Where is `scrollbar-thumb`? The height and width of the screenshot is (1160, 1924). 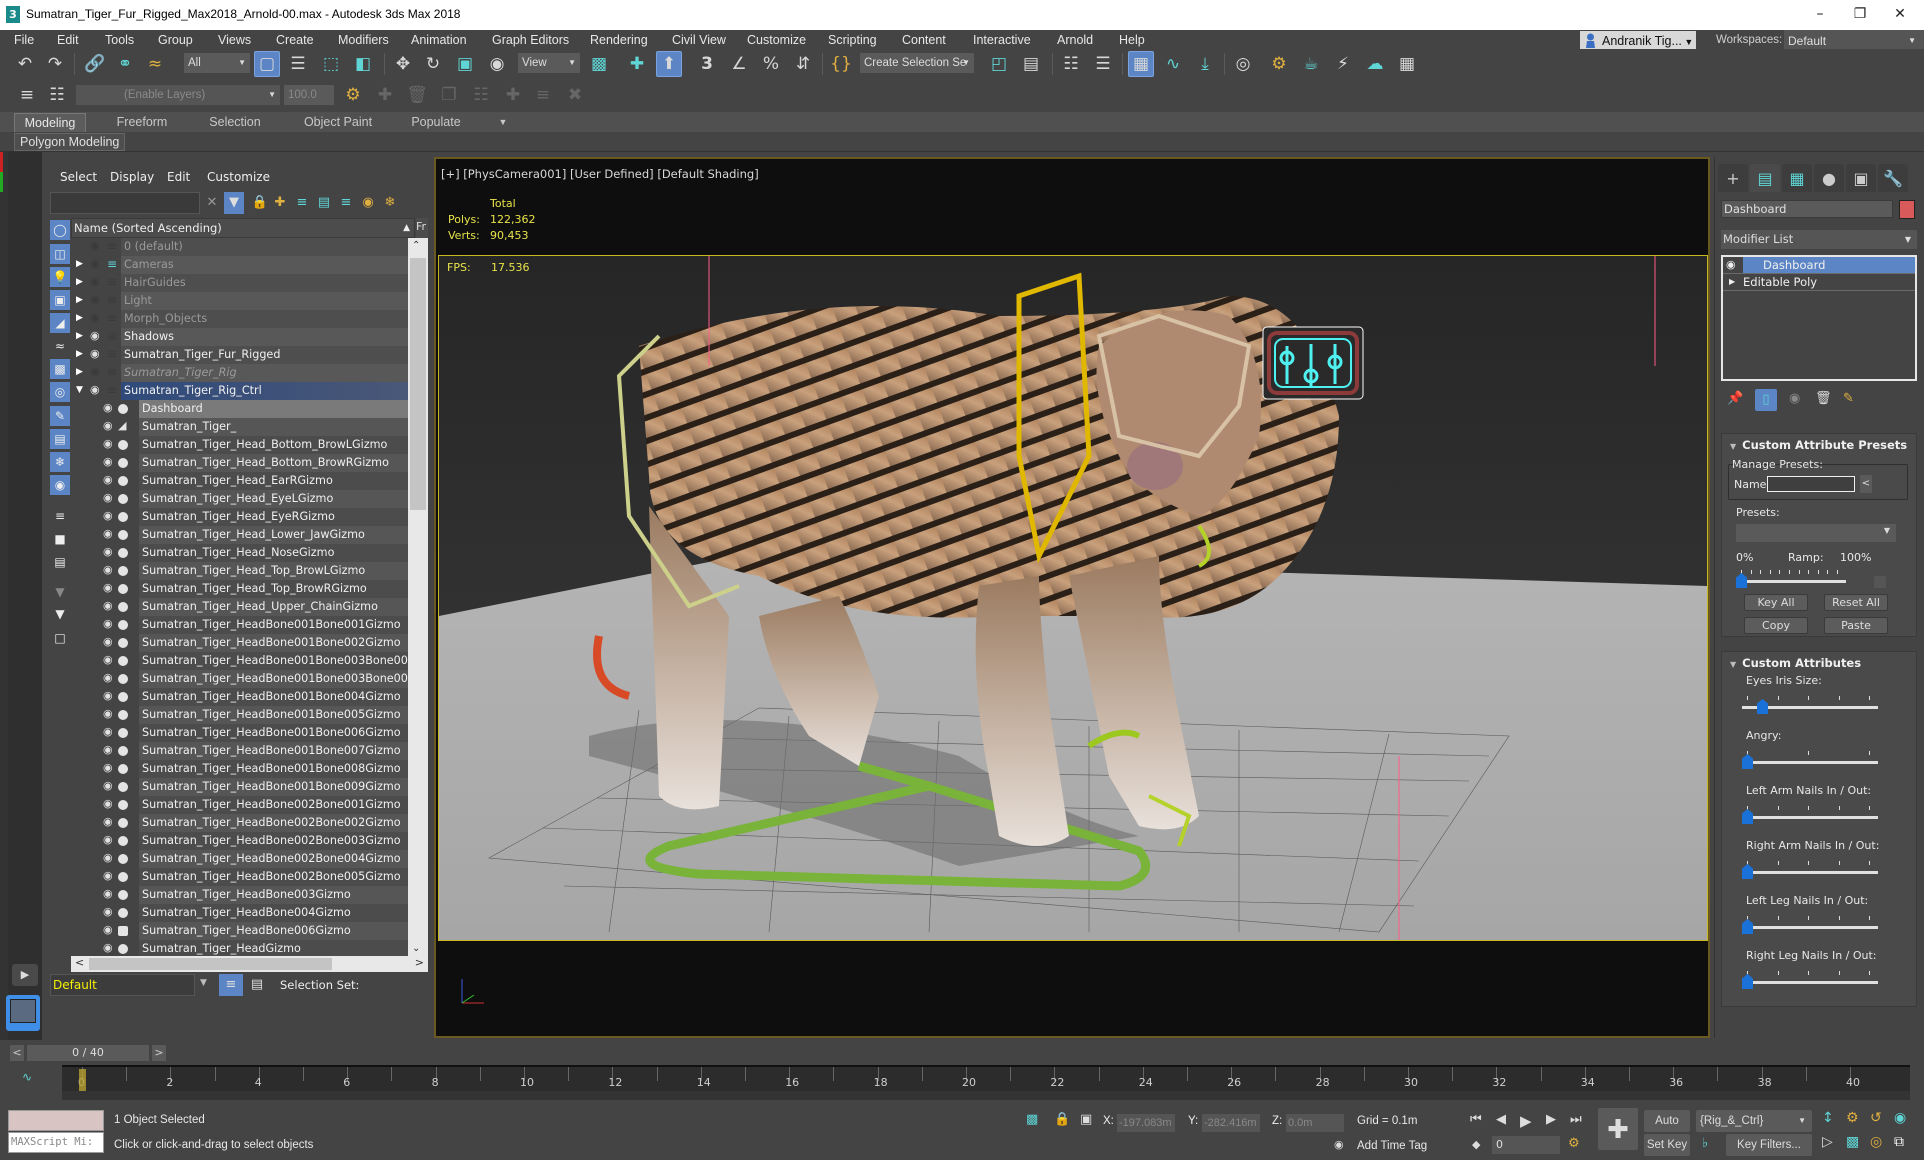 scrollbar-thumb is located at coordinates (210, 964).